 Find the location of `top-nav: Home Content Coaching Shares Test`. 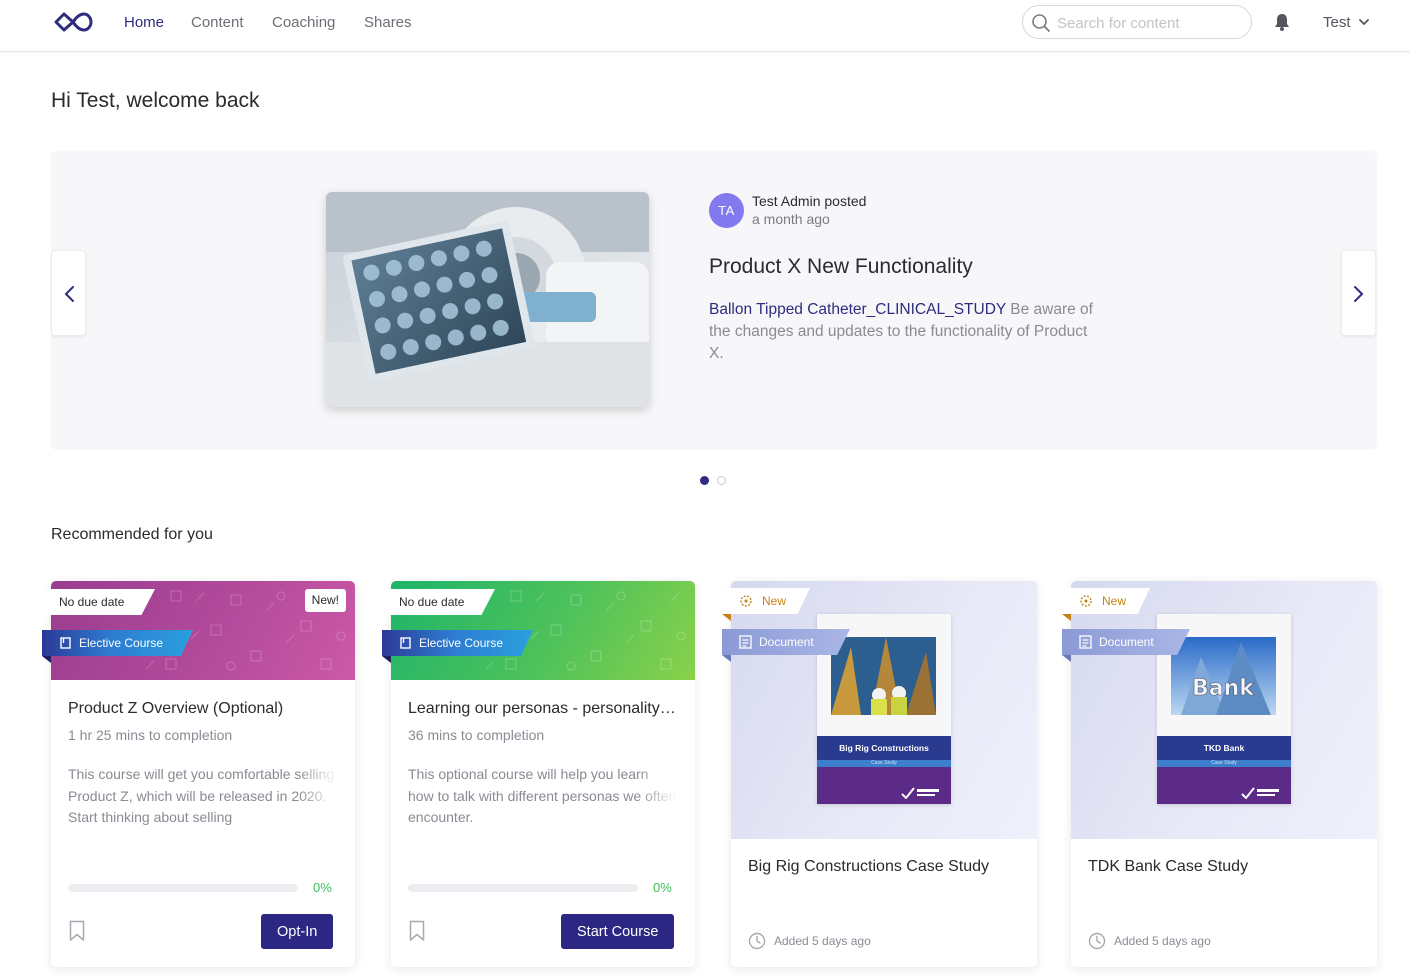

top-nav: Home Content Coaching Shares Test is located at coordinates (705, 26).